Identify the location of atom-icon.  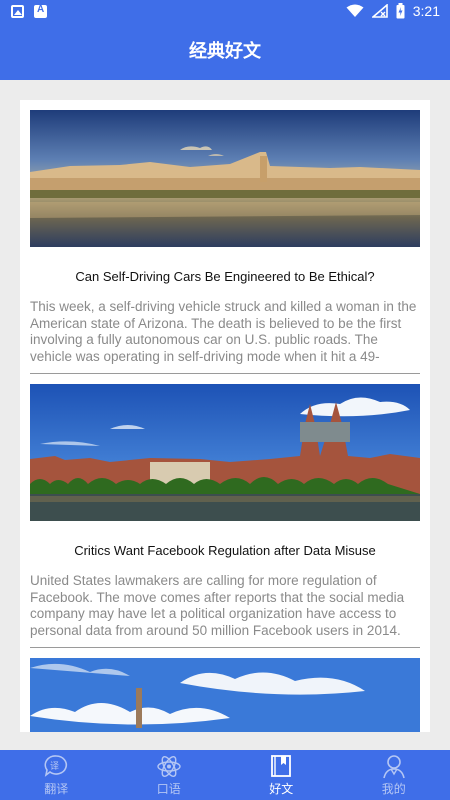
(169, 766).